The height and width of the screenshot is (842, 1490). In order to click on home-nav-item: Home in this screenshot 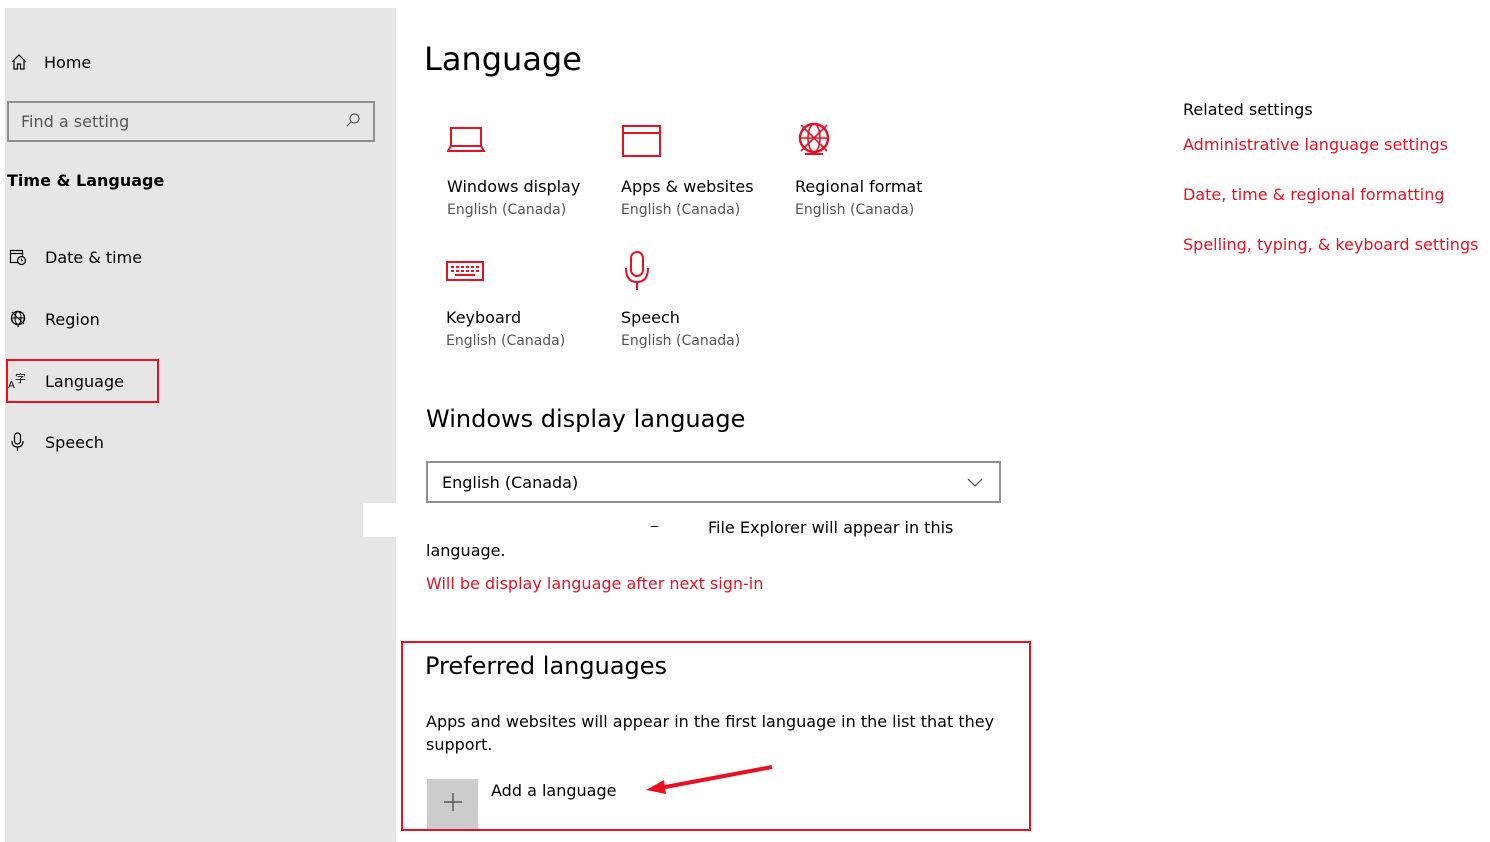, I will do `click(49, 62)`.